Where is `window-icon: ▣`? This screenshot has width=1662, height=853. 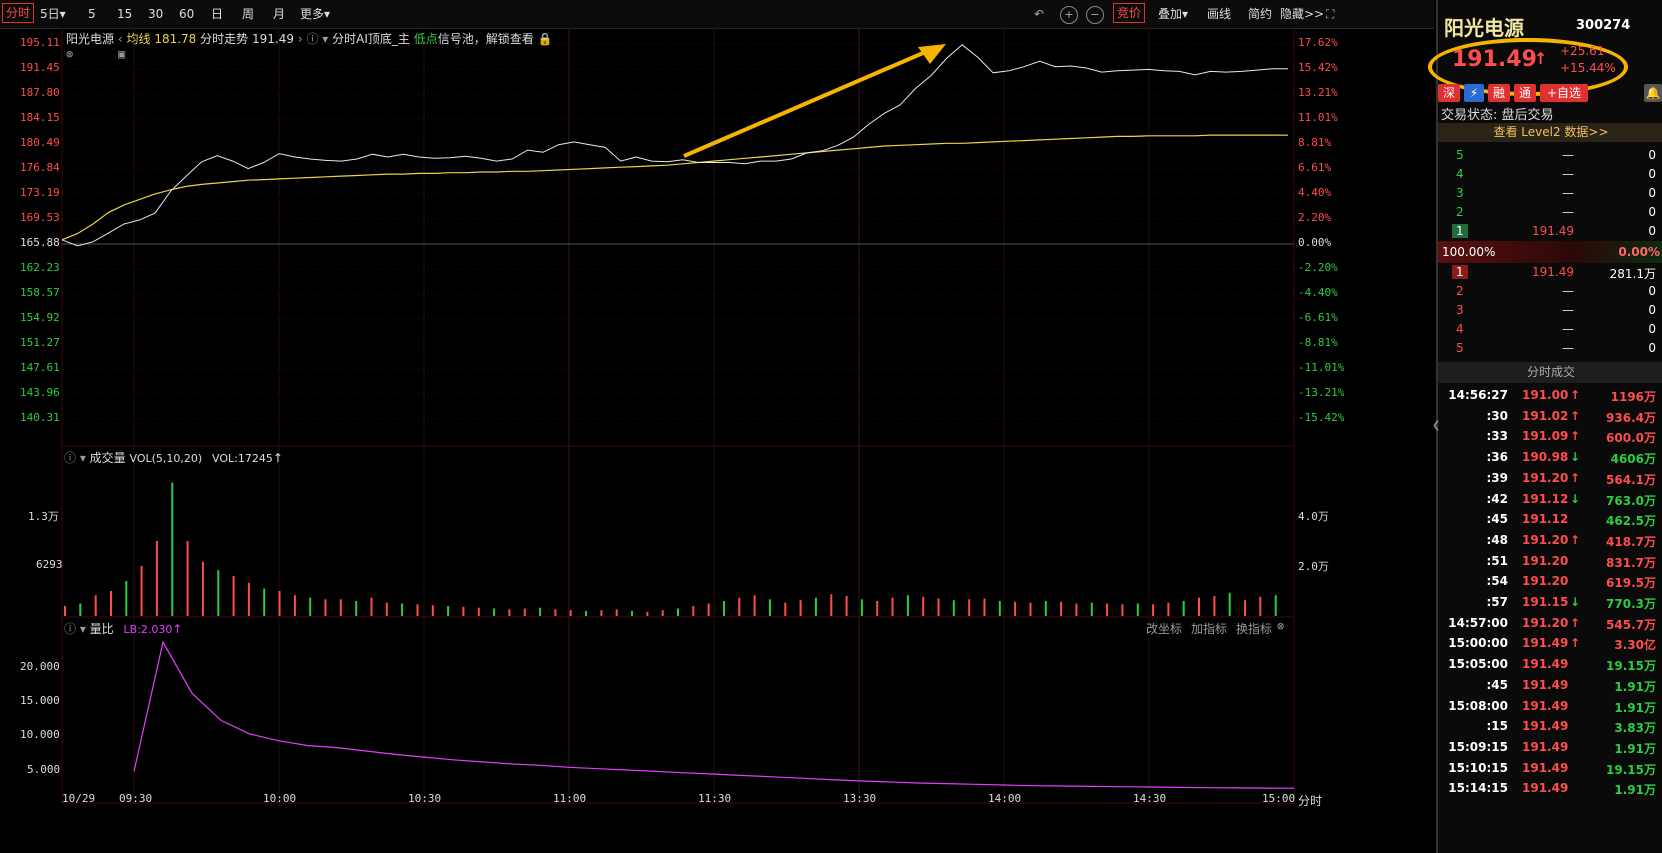
window-icon: ▣ is located at coordinates (121, 54).